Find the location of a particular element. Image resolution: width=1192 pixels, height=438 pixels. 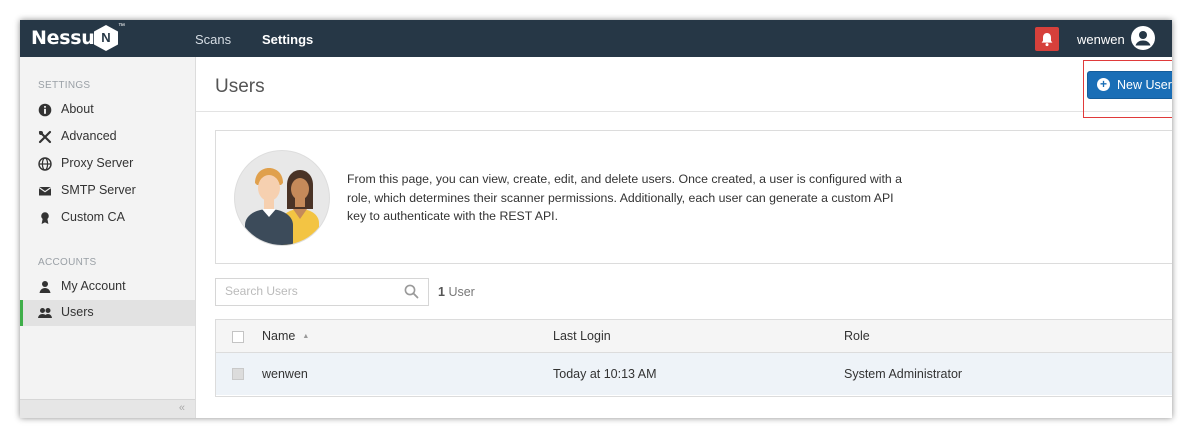

sidebar-item-about: About is located at coordinates (107, 110).